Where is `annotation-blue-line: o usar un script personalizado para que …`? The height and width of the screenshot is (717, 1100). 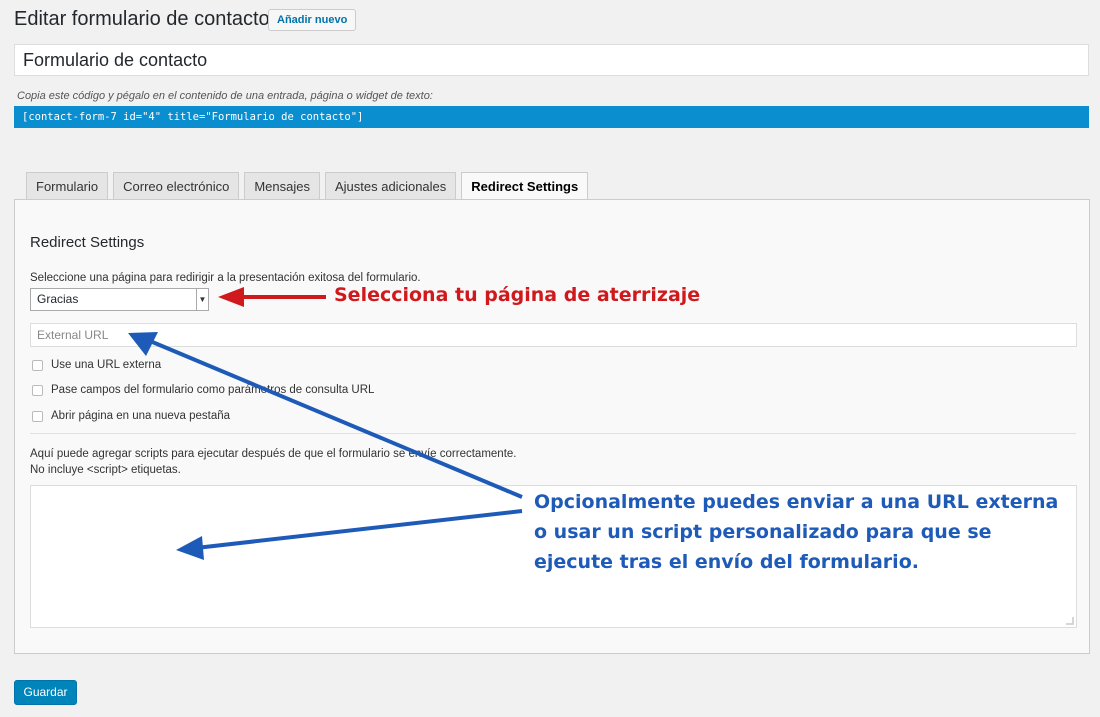 annotation-blue-line: o usar un script personalizado para que … is located at coordinates (763, 532).